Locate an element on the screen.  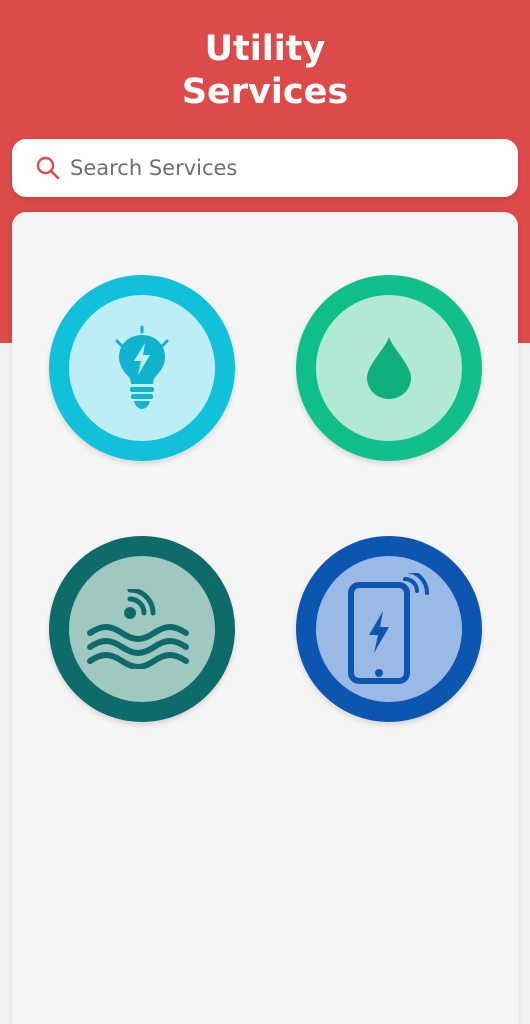
service-tile-mobile is located at coordinates (389, 629).